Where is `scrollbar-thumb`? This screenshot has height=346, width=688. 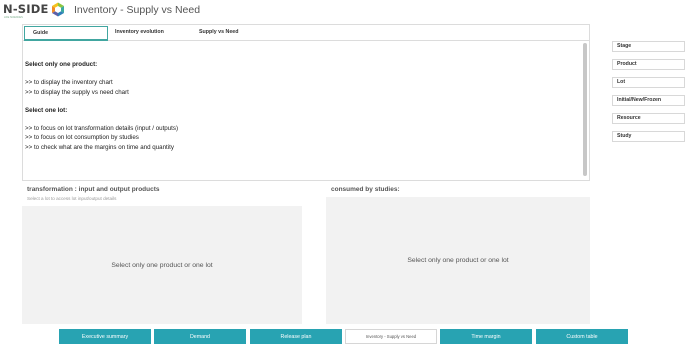 scrollbar-thumb is located at coordinates (585, 109).